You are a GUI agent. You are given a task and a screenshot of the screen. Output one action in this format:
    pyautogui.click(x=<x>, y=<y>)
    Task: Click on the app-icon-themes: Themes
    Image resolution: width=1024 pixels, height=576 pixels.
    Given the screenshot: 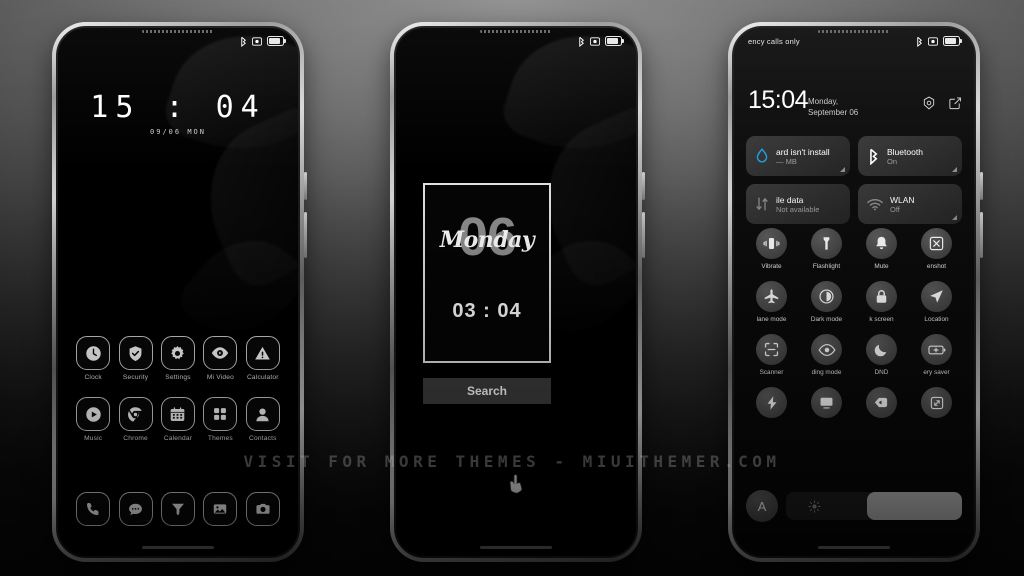 What is the action you would take?
    pyautogui.click(x=220, y=419)
    